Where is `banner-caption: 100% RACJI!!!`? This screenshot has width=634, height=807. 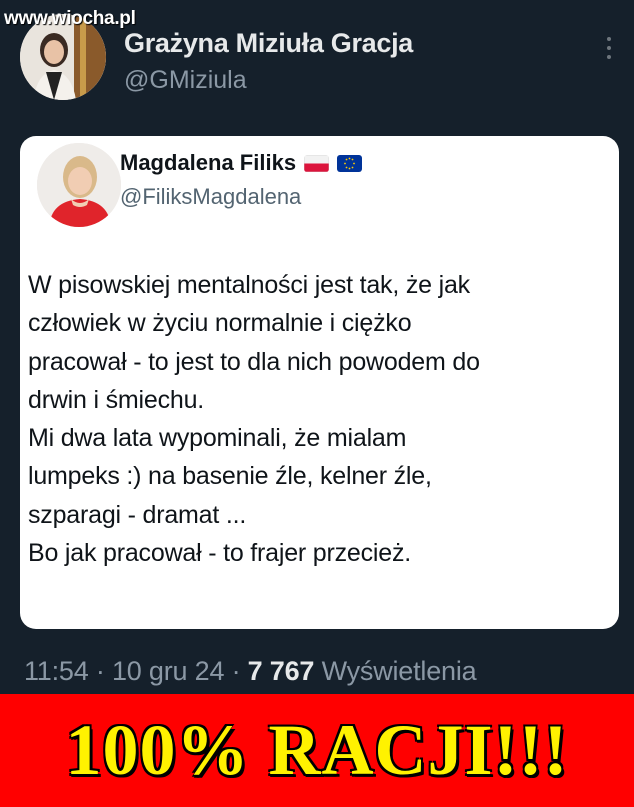
banner-caption: 100% RACJI!!! is located at coordinates (317, 750).